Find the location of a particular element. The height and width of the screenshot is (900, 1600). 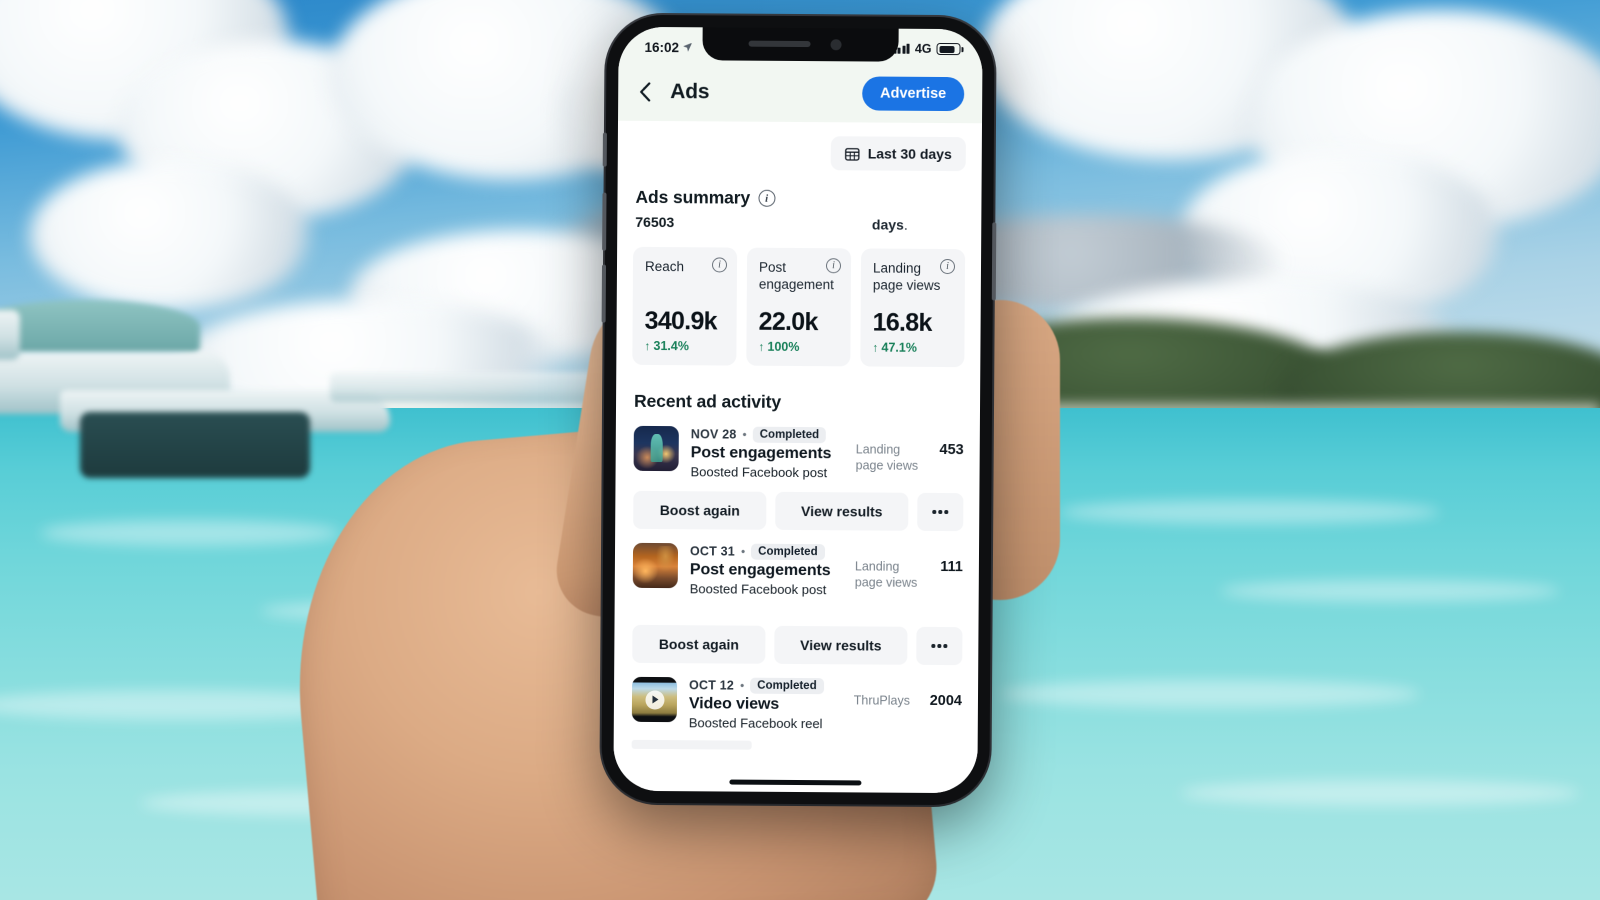

metric-delta: ↑ 47.1% is located at coordinates (912, 348).